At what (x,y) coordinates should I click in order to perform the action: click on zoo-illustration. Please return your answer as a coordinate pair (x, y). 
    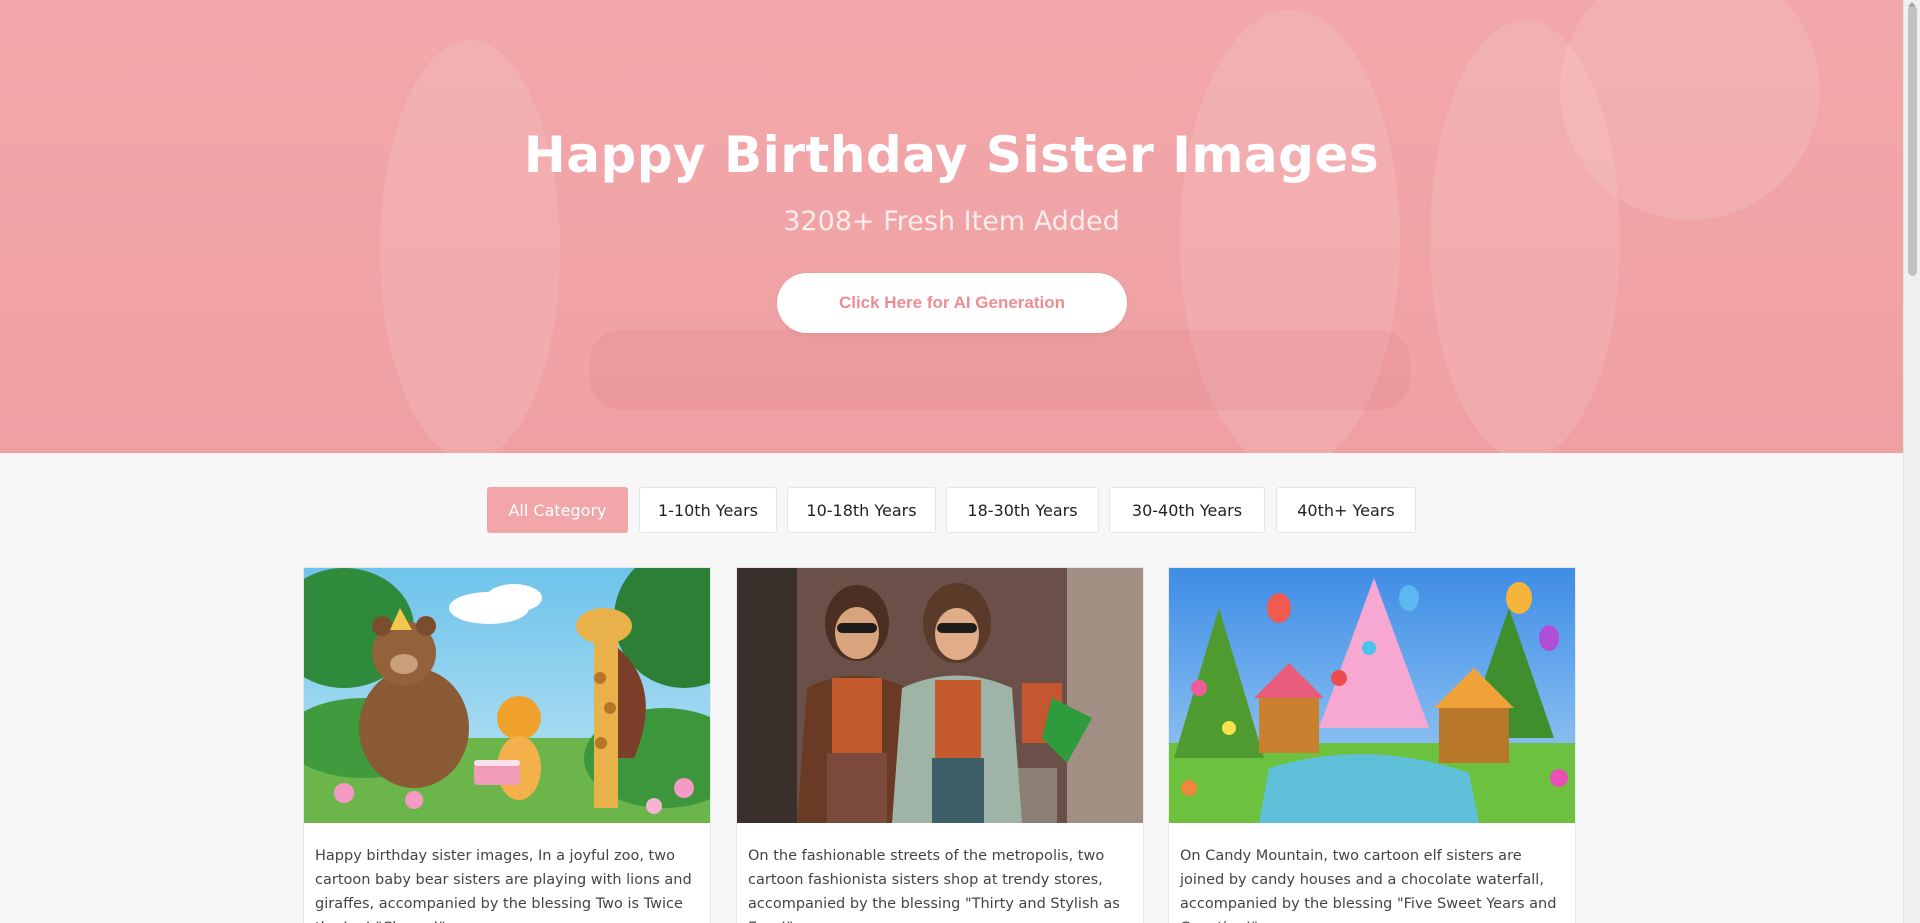
    Looking at the image, I should click on (507, 695).